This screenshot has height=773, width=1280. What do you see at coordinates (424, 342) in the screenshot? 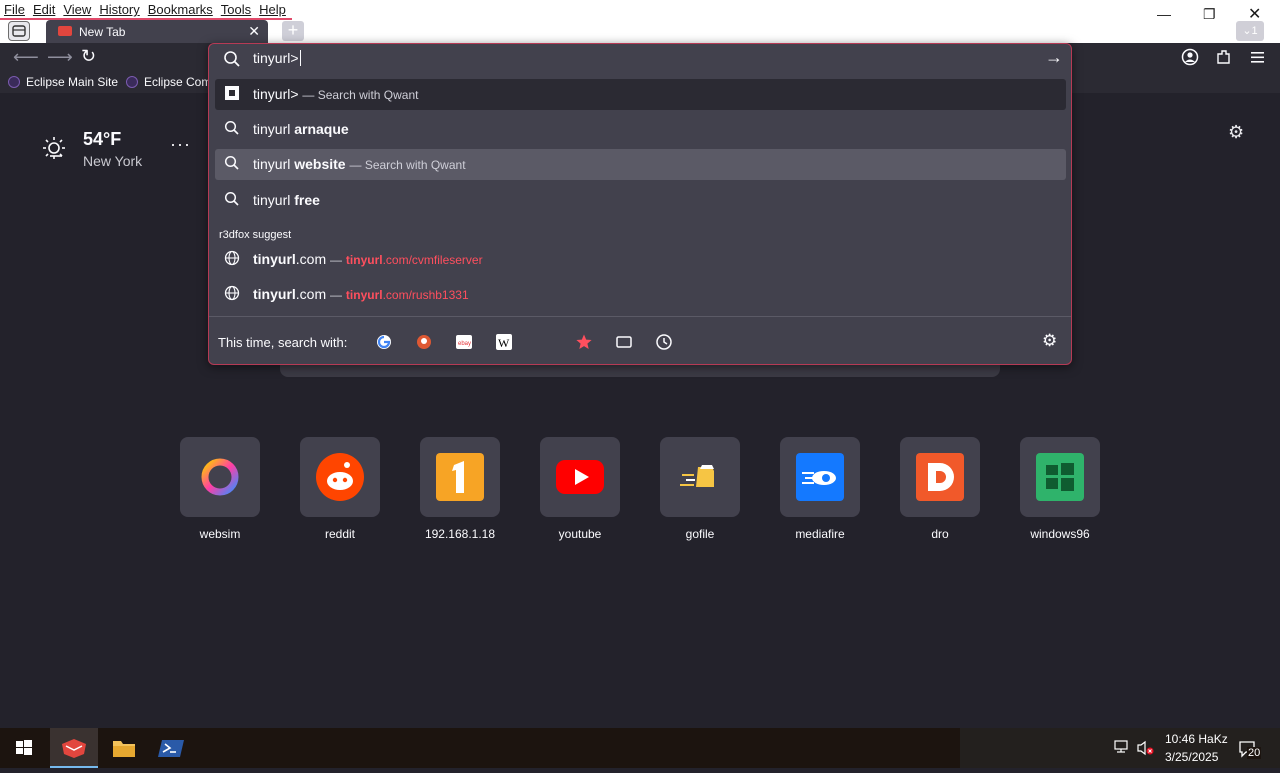
I see `duckduckgo-icon` at bounding box center [424, 342].